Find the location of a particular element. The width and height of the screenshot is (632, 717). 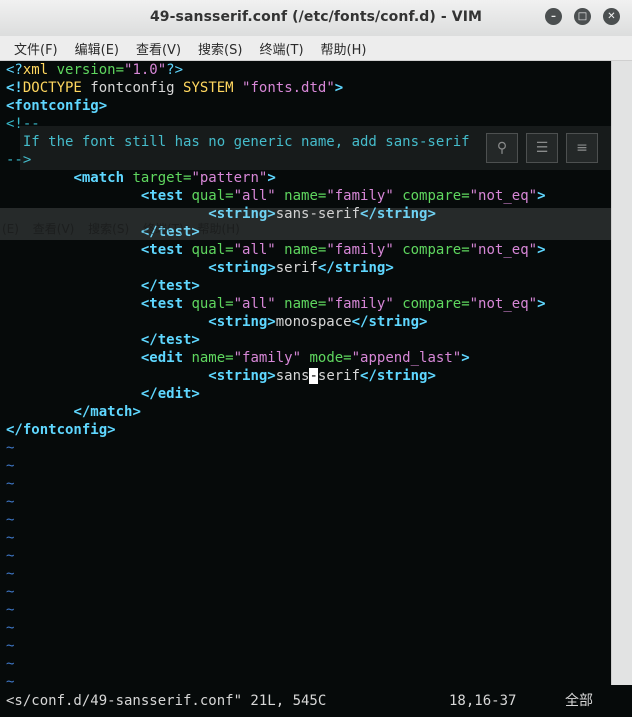

code-line: </match> is located at coordinates (107, 412).